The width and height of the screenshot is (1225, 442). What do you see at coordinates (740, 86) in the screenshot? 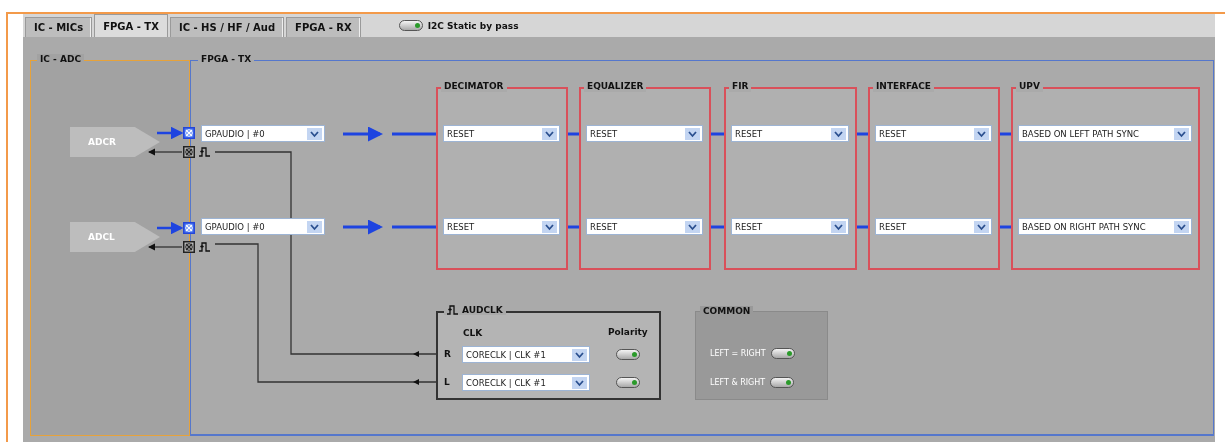
I see `stage-title: FIR` at bounding box center [740, 86].